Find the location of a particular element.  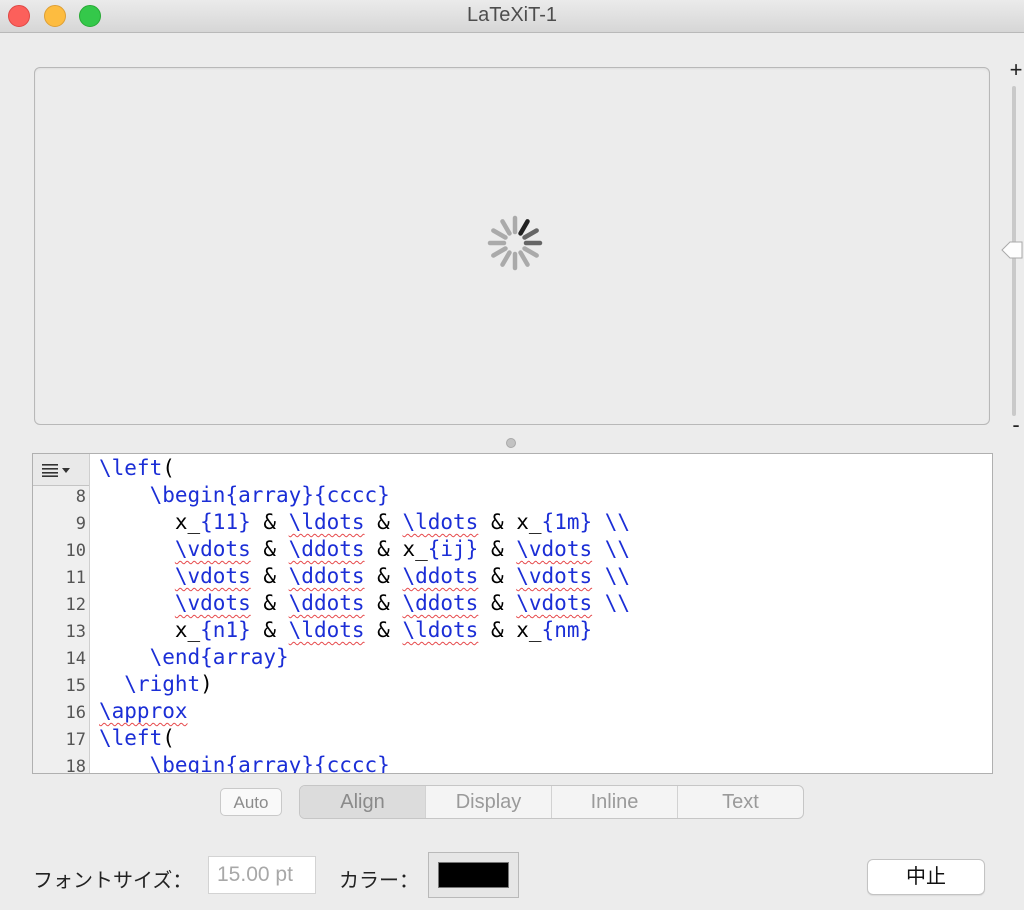

color-well is located at coordinates (473, 875).